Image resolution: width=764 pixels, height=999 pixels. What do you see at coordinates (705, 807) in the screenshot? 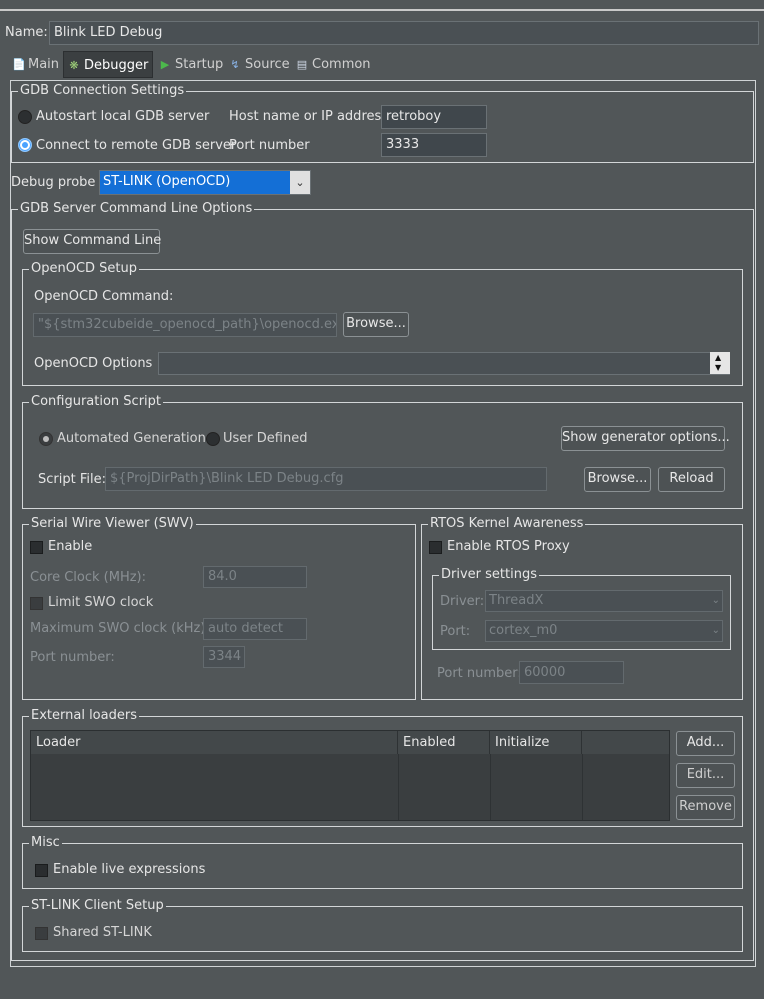
I see `remove-loader-button: Remove` at bounding box center [705, 807].